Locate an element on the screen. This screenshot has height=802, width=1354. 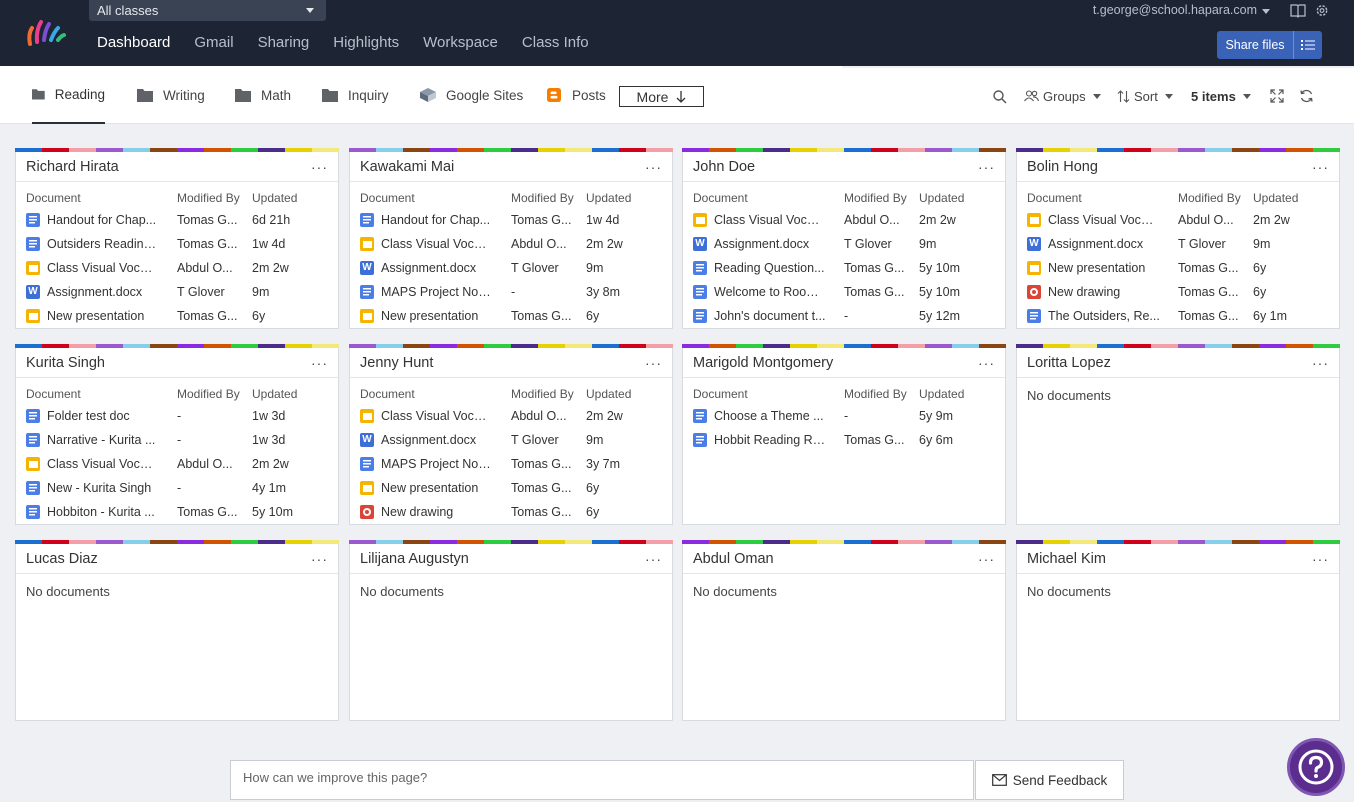
tab-reading: Reading is located at coordinates (68, 95).